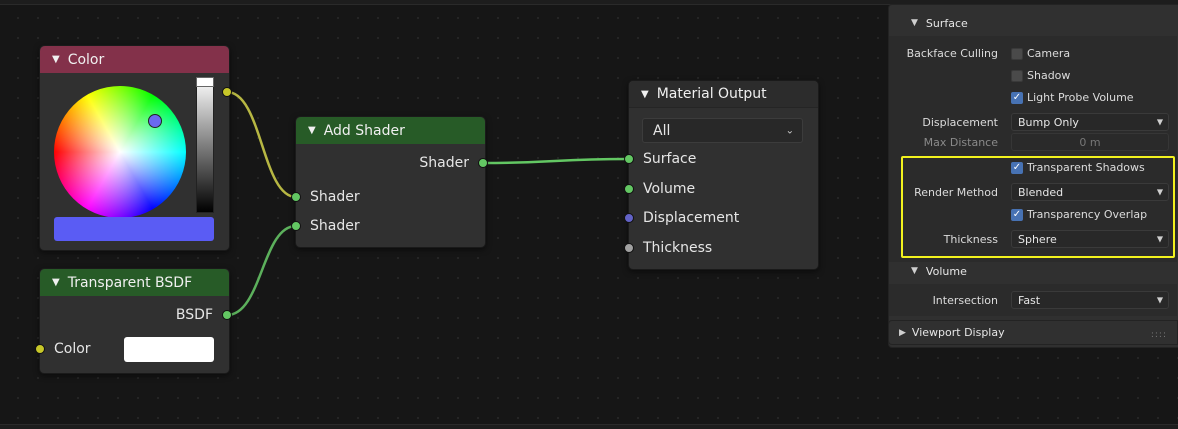 The height and width of the screenshot is (429, 1178). What do you see at coordinates (444, 163) in the screenshot?
I see `add-shader-output-label: Shader` at bounding box center [444, 163].